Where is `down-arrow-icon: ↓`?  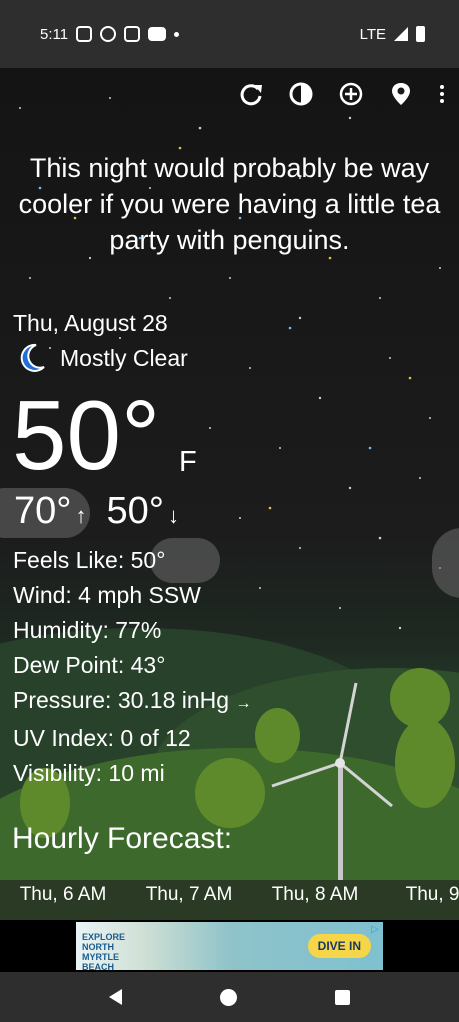
down-arrow-icon: ↓ is located at coordinates (173, 515).